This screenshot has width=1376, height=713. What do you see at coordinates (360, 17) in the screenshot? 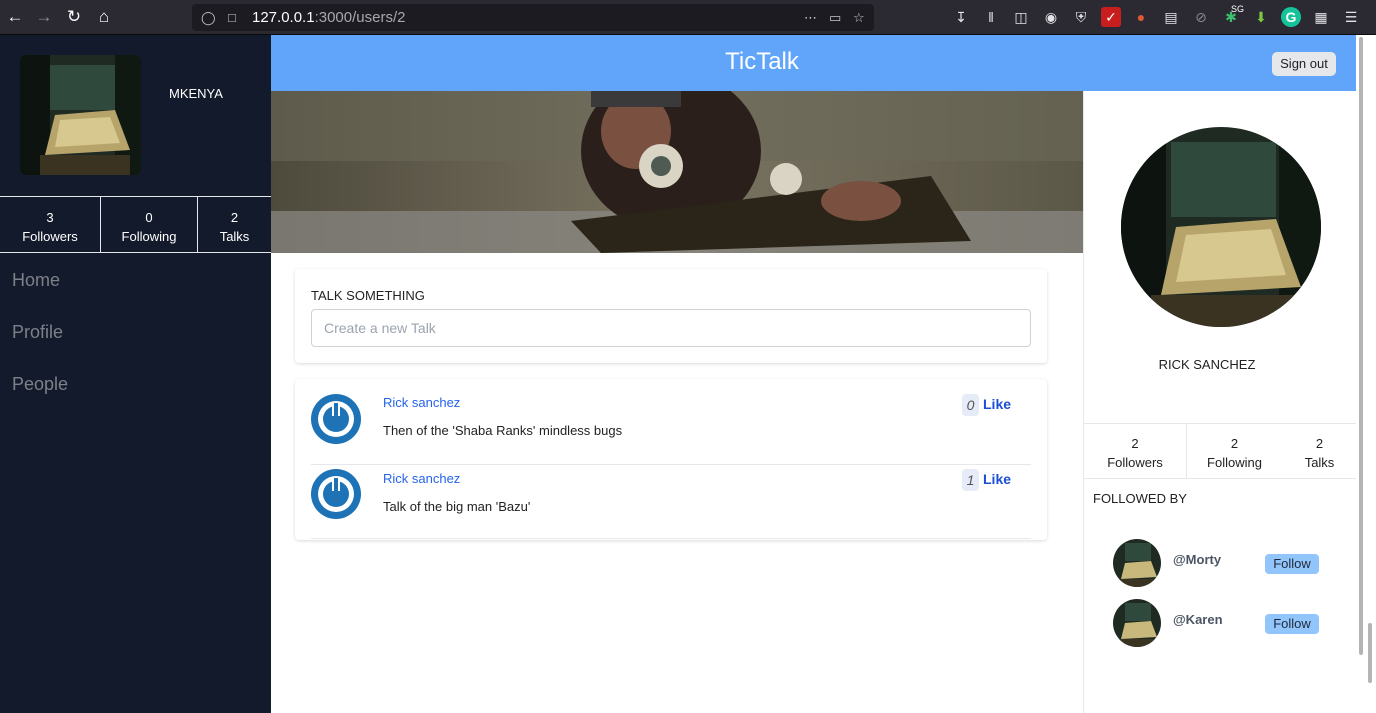
I see `url-path: :3000/users/2` at bounding box center [360, 17].